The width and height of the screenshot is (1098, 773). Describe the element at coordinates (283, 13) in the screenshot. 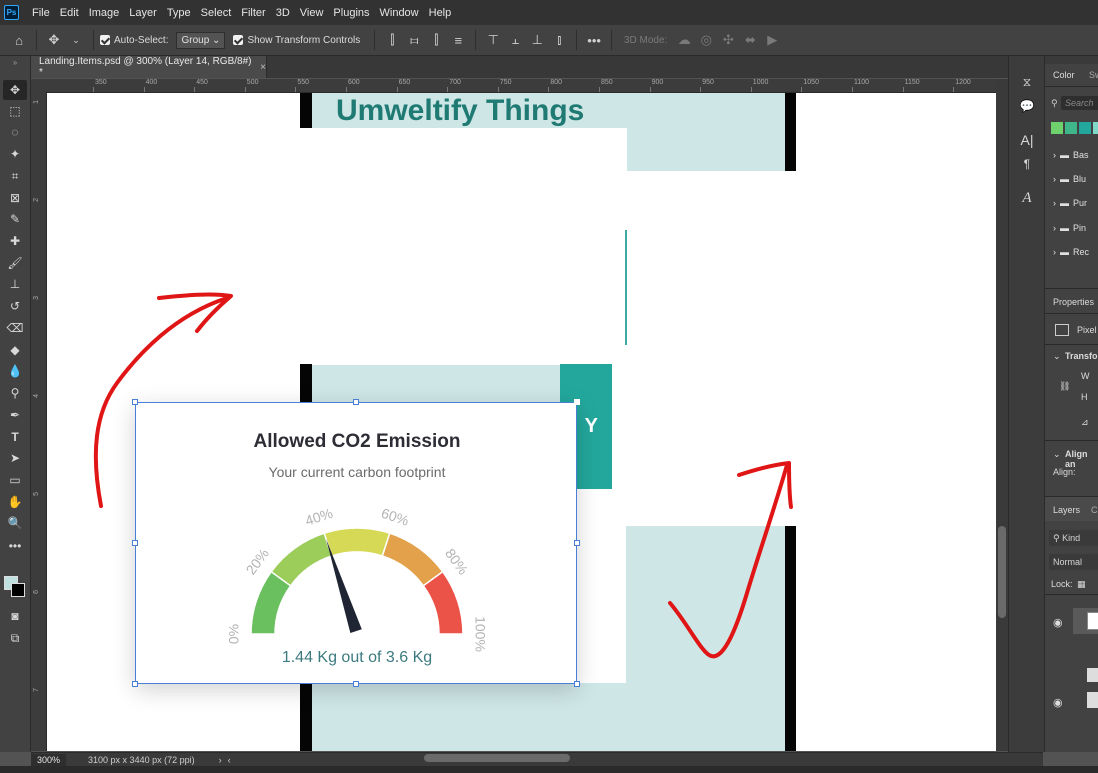

I see `menu-3d: 3D` at that location.